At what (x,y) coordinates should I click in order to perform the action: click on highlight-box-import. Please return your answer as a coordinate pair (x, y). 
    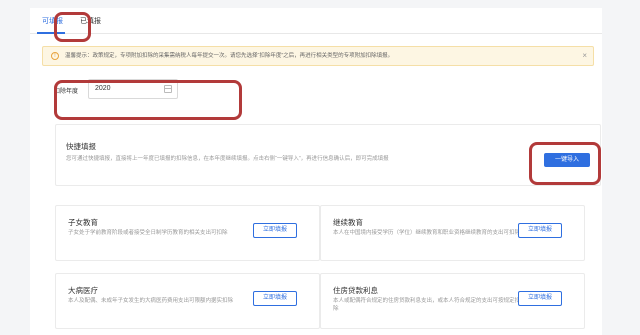
    Looking at the image, I should click on (565, 163).